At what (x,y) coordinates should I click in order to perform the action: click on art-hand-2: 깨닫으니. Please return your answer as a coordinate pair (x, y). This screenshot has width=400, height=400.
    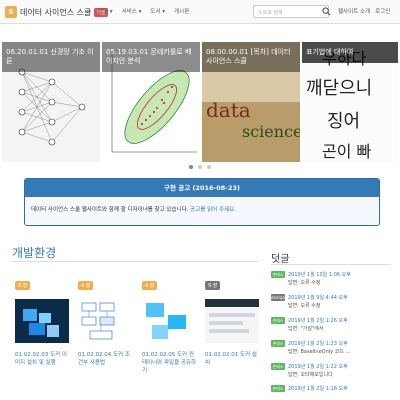
    Looking at the image, I should click on (339, 88).